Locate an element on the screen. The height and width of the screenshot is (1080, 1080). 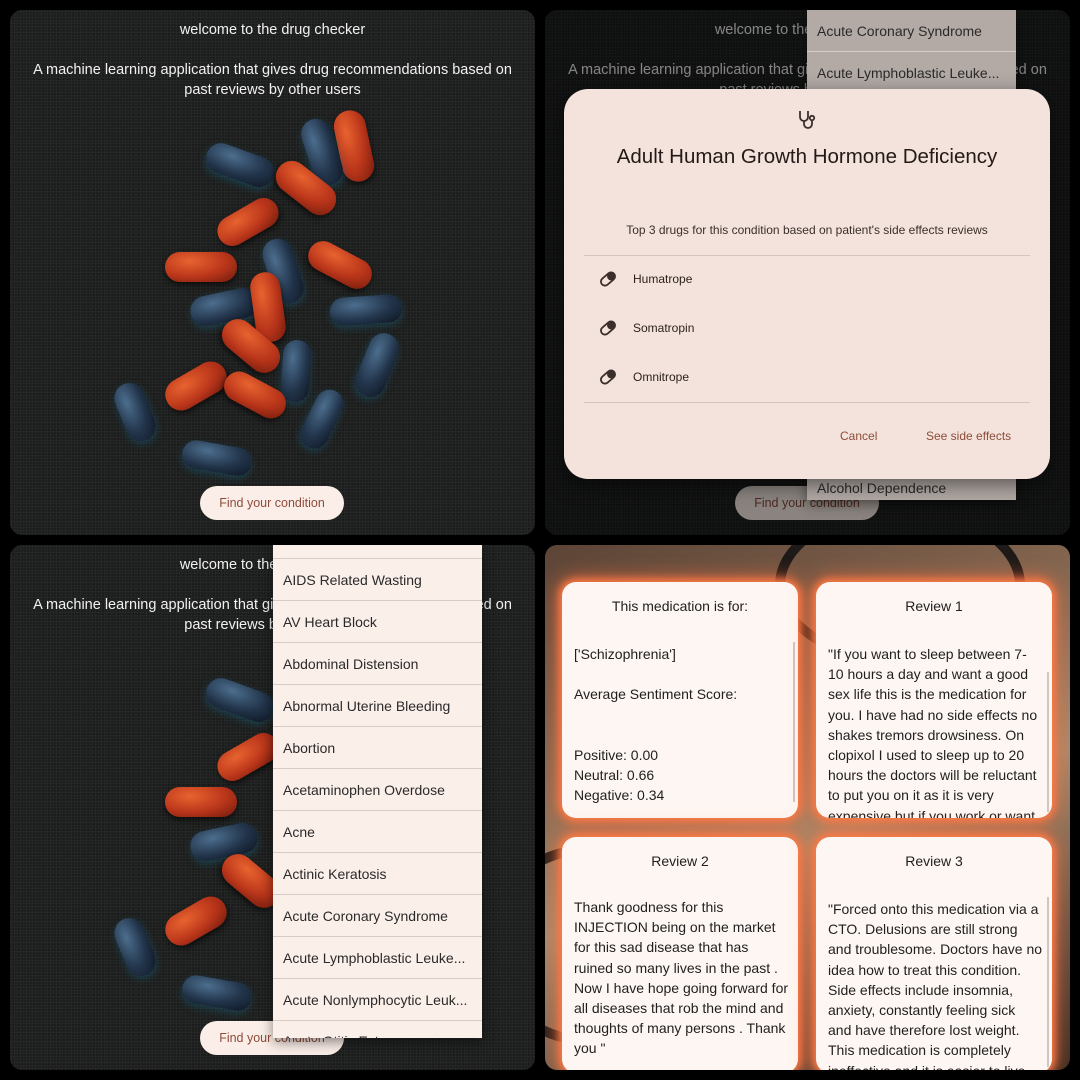
dropdown-item: Actinic Keratosis is located at coordinates (377, 874).